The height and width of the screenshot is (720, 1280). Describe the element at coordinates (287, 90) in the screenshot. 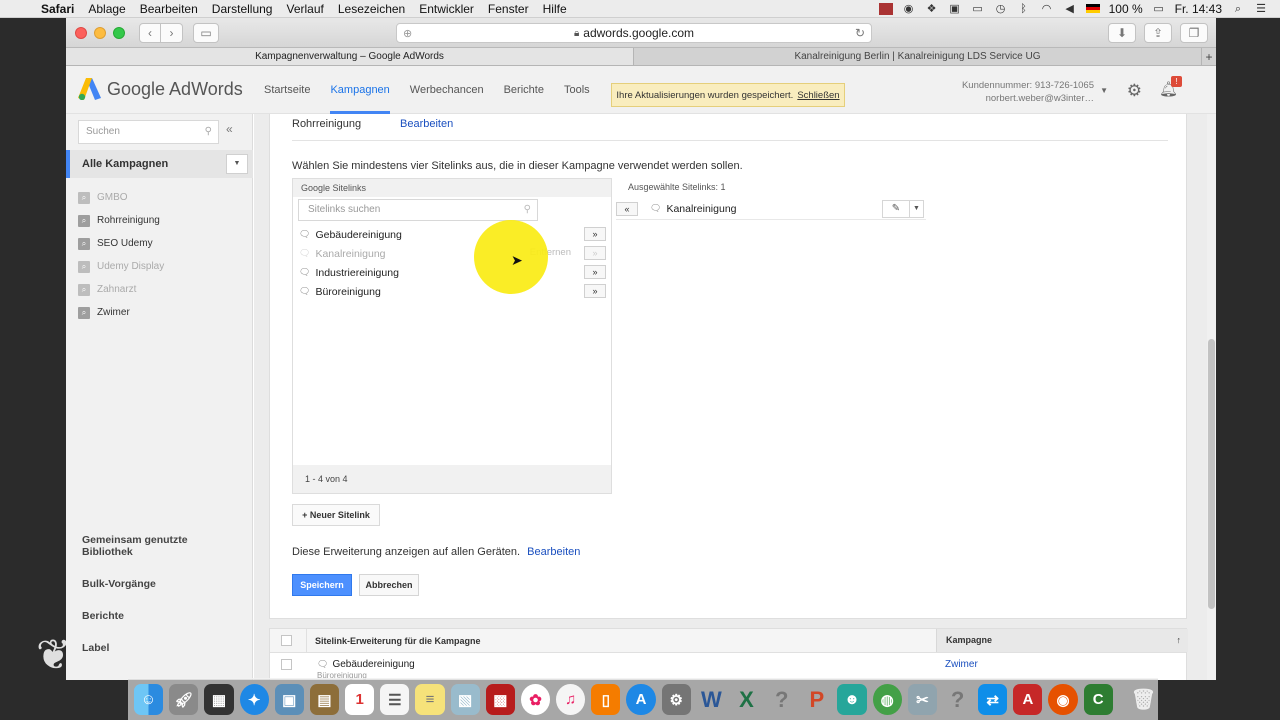

I see `nav-startseite: Startseite` at that location.